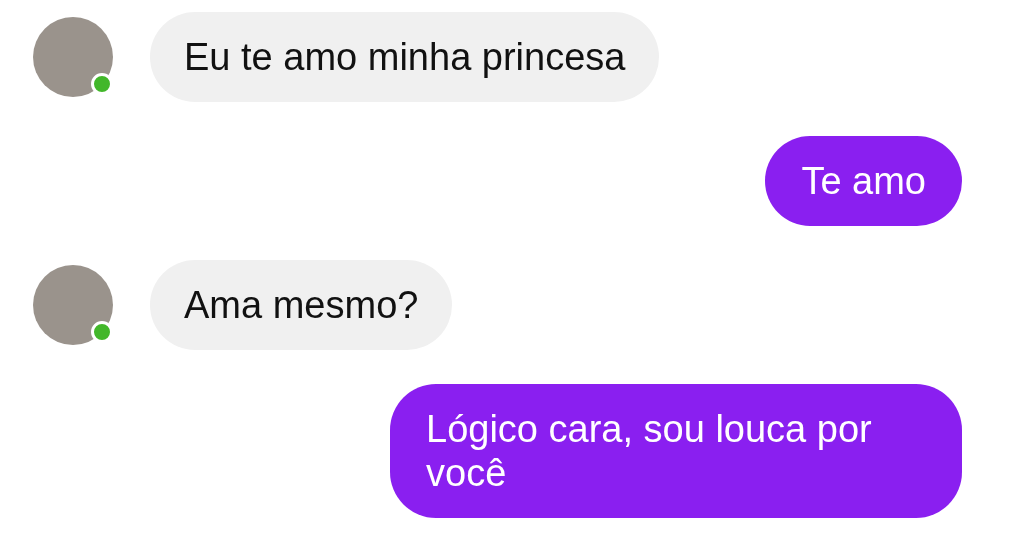 Image resolution: width=1024 pixels, height=538 pixels. I want to click on message-bubble: Lógico cara, sou louca por você, so click(676, 451).